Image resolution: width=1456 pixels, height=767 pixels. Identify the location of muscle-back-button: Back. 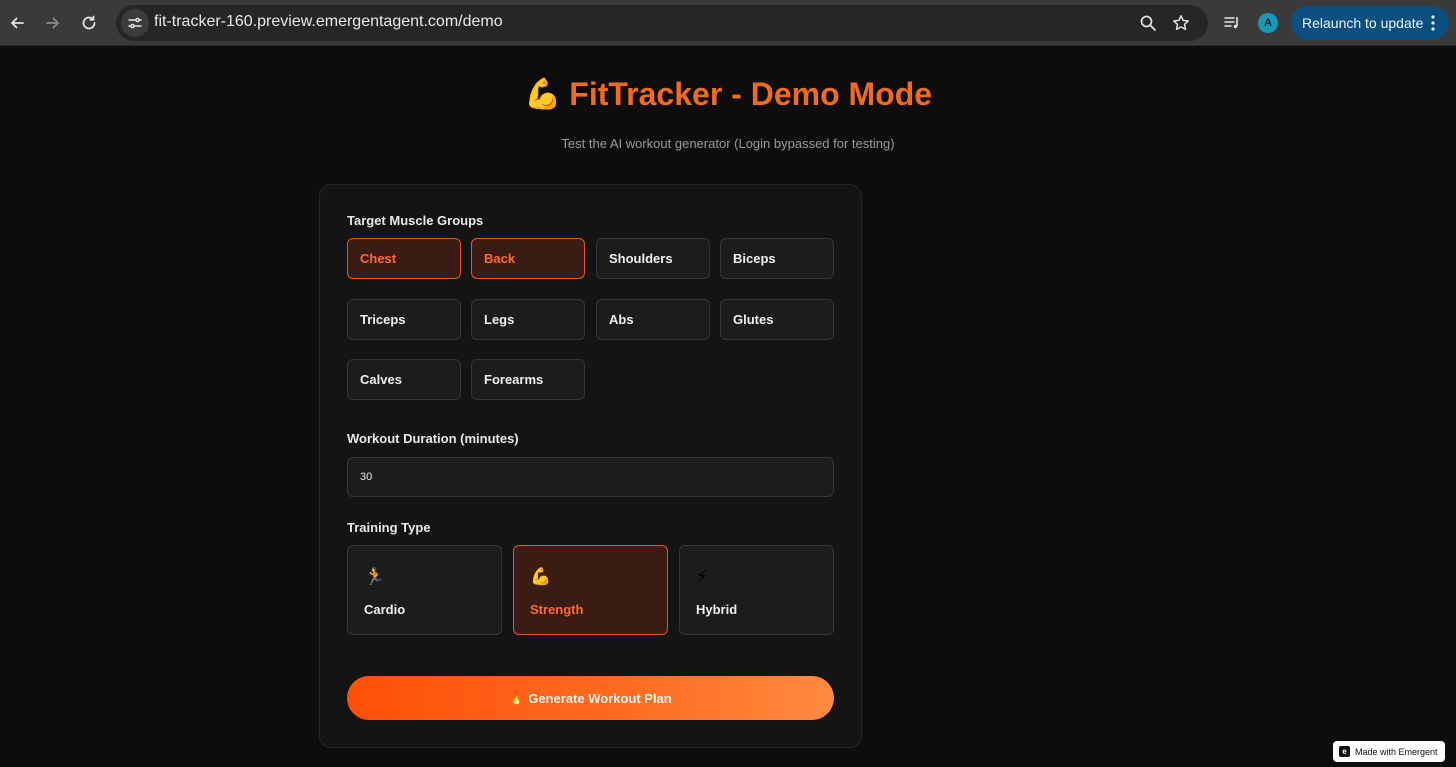
(528, 258).